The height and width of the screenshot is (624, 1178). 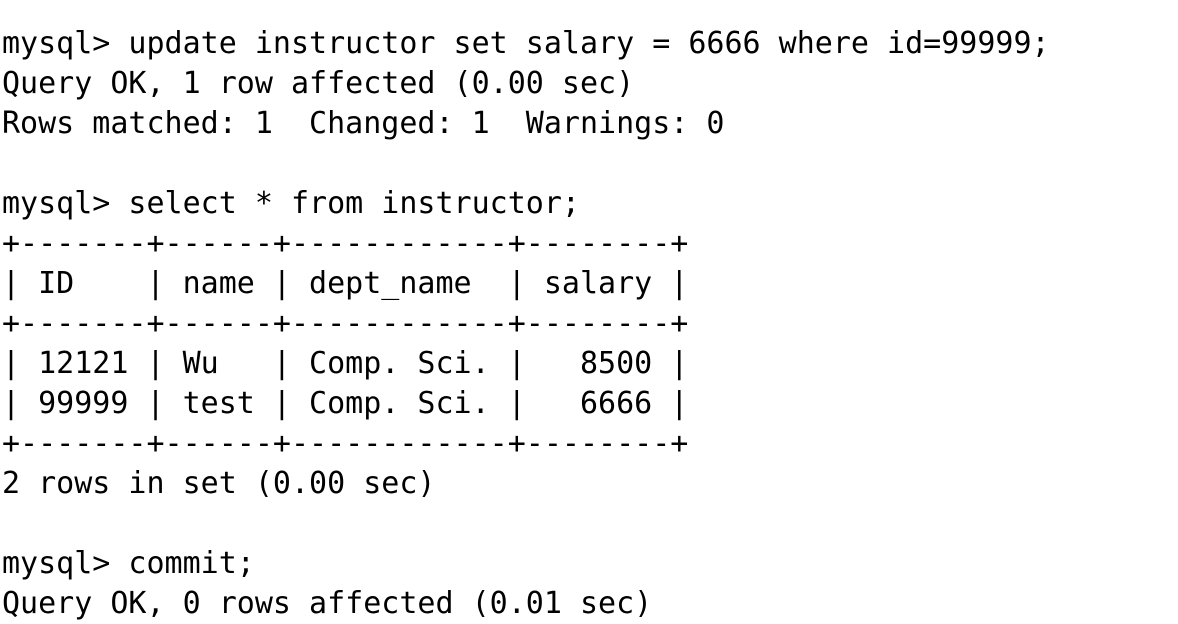 I want to click on terminal-line-clipped, so click(x=590, y=12).